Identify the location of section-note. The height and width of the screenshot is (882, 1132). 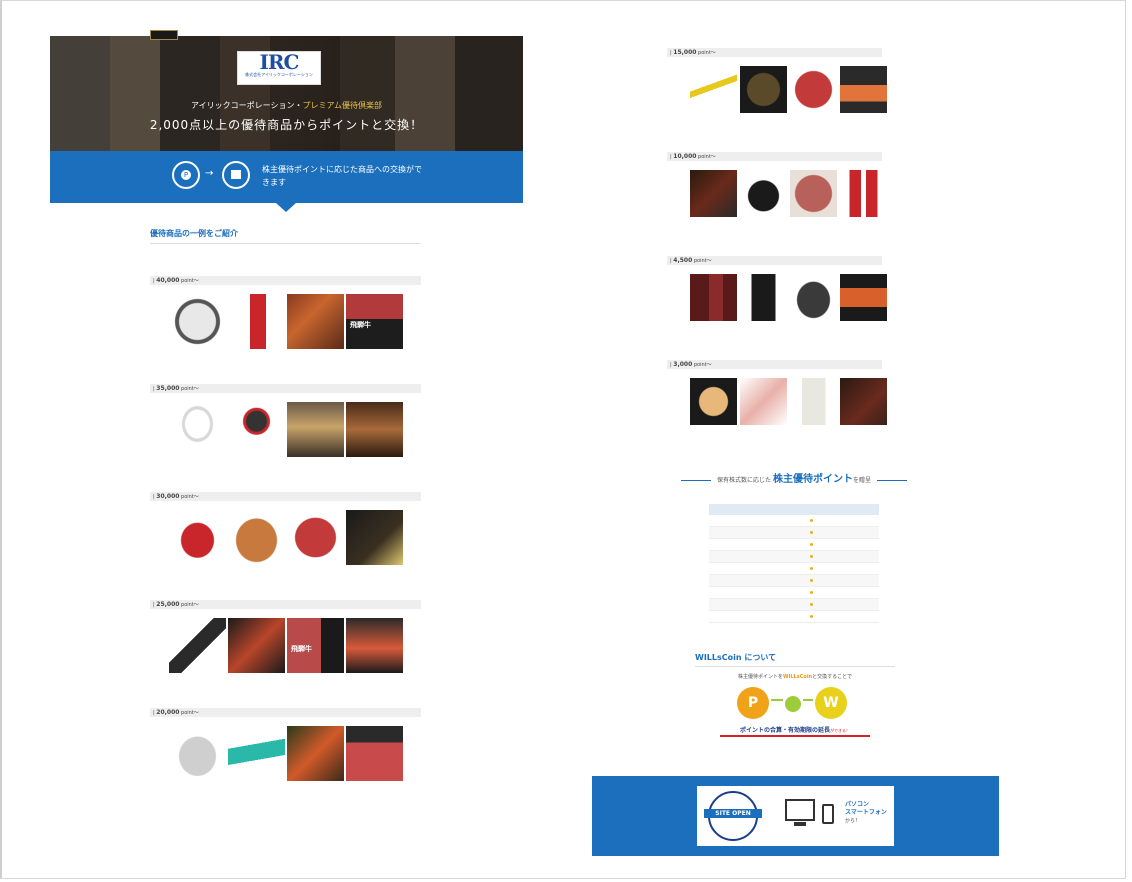
(361, 251).